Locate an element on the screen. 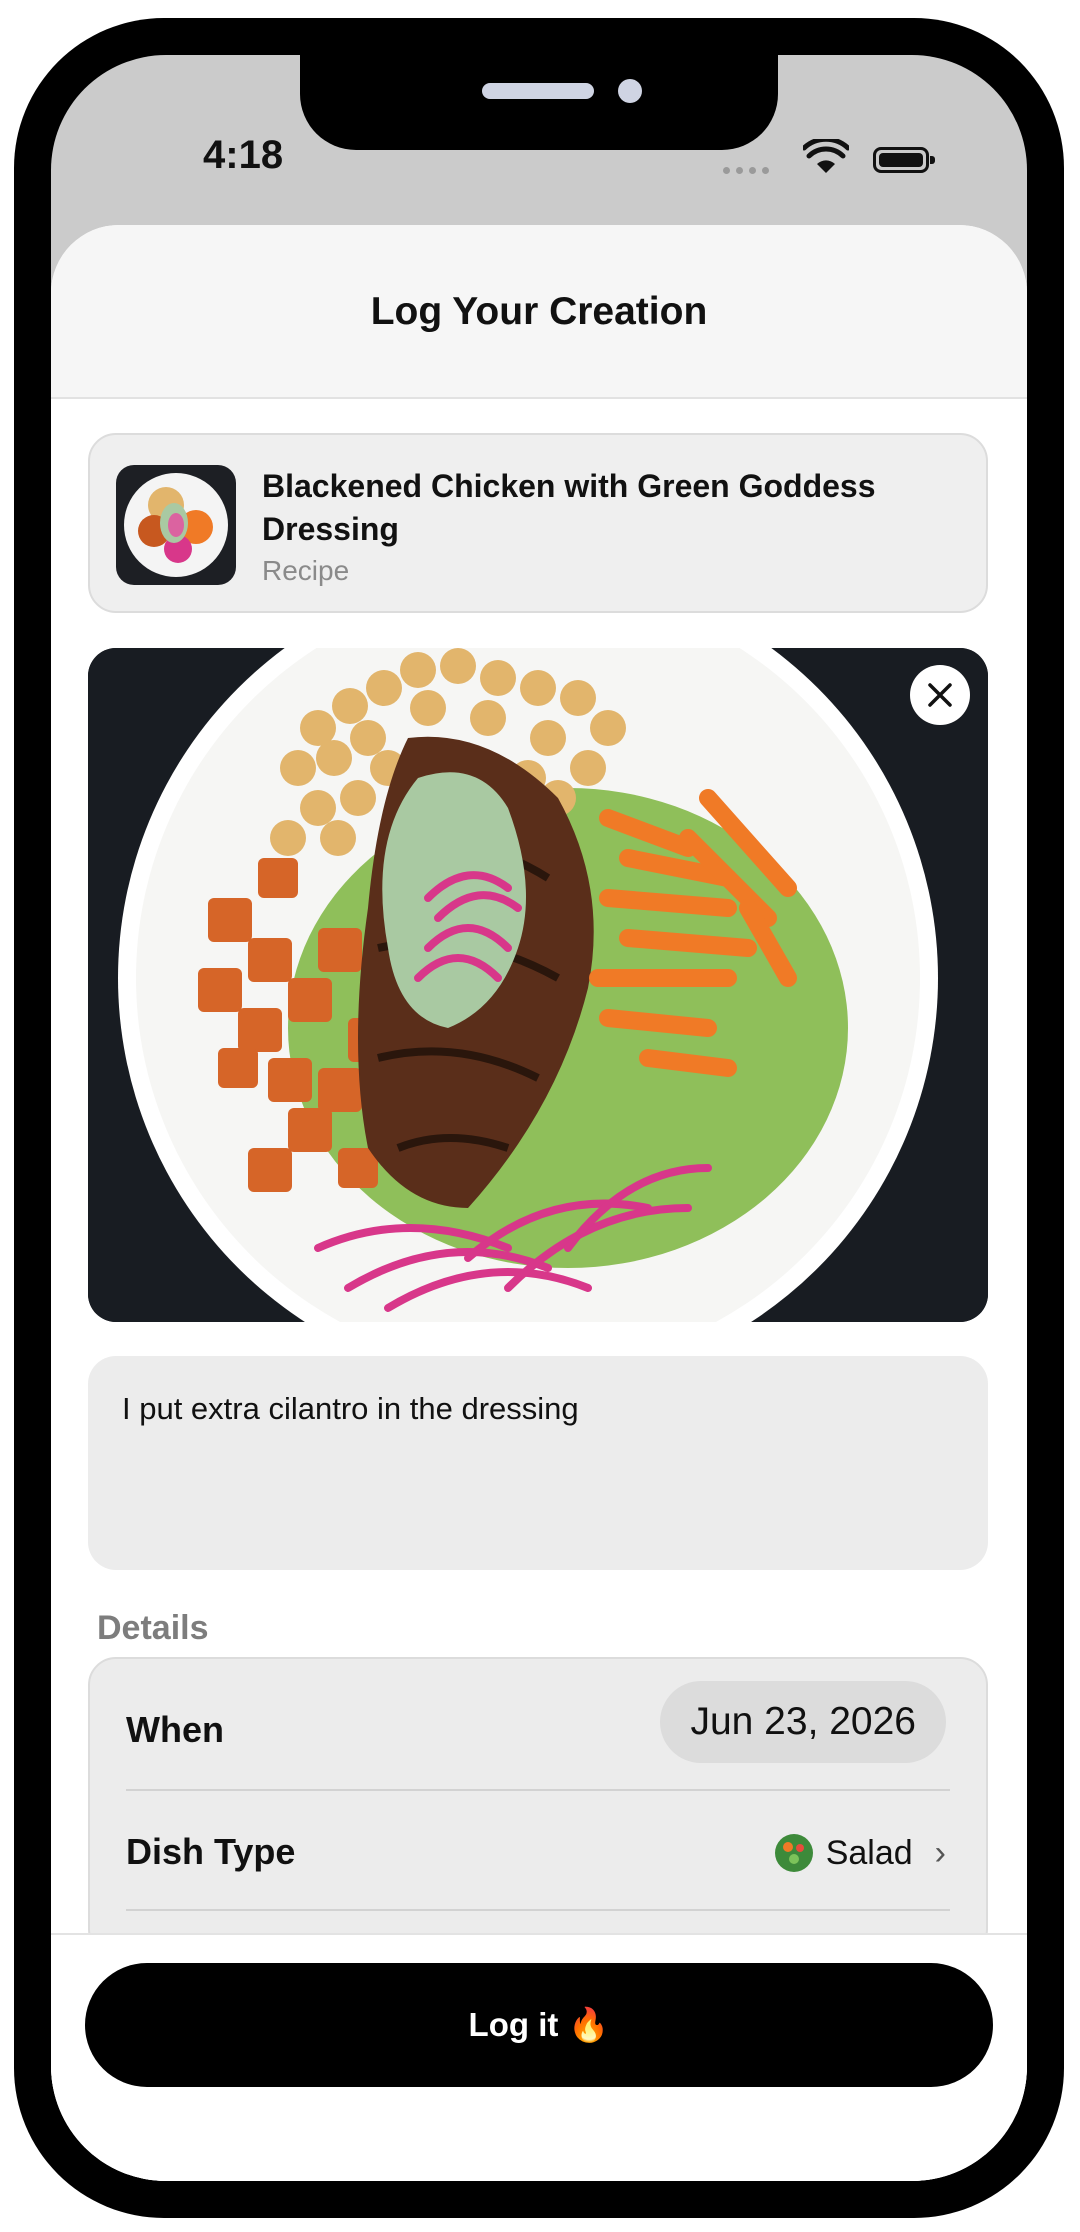 The image size is (1080, 2232). sheet-header: Log Your Creation is located at coordinates (539, 312).